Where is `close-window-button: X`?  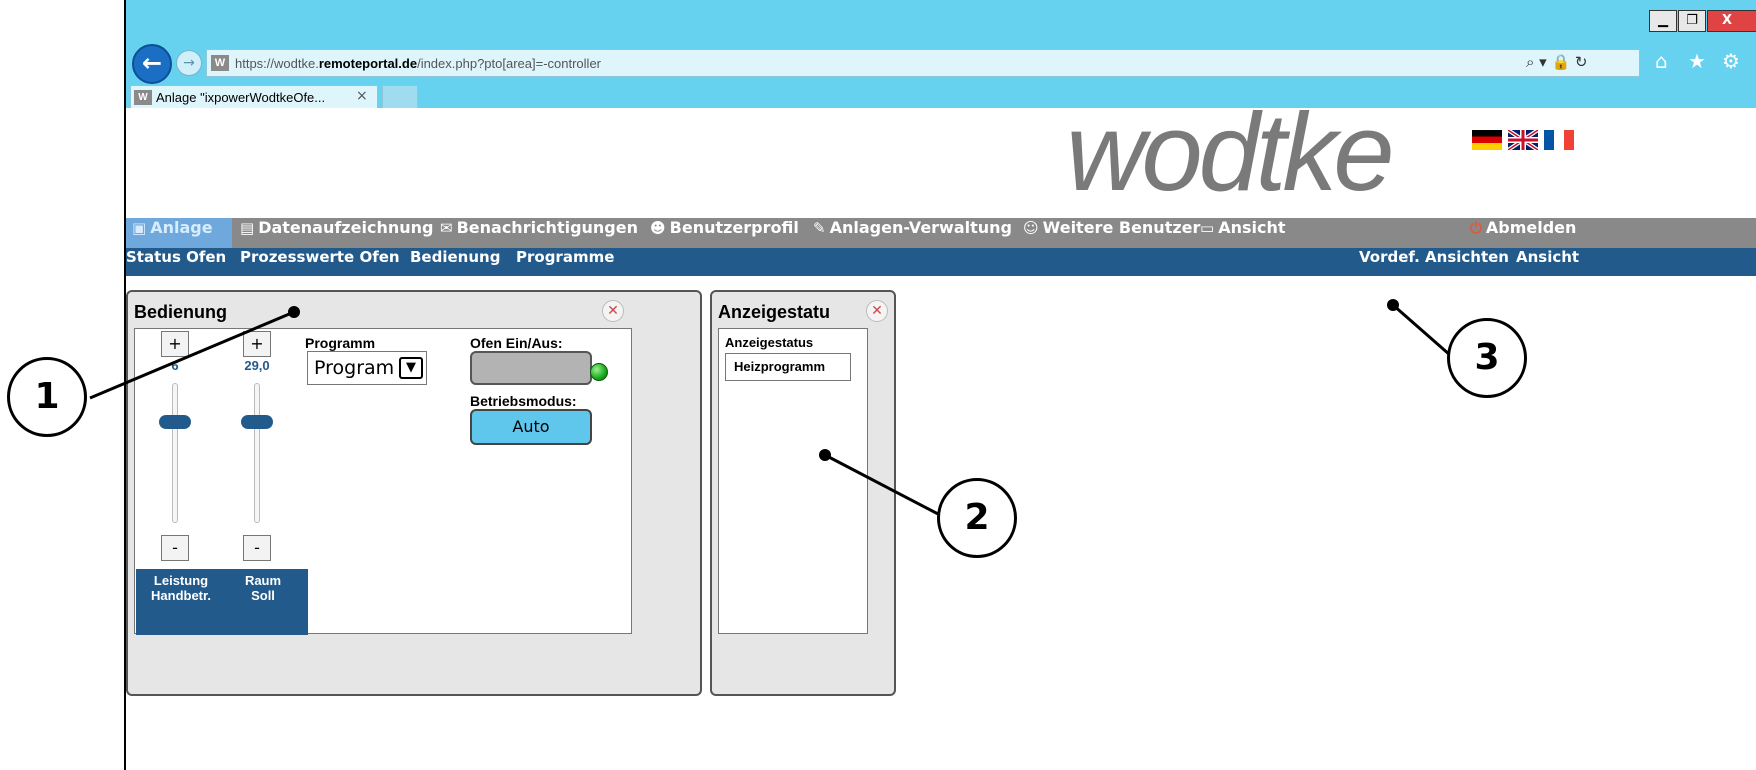
close-window-button: X is located at coordinates (1731, 21).